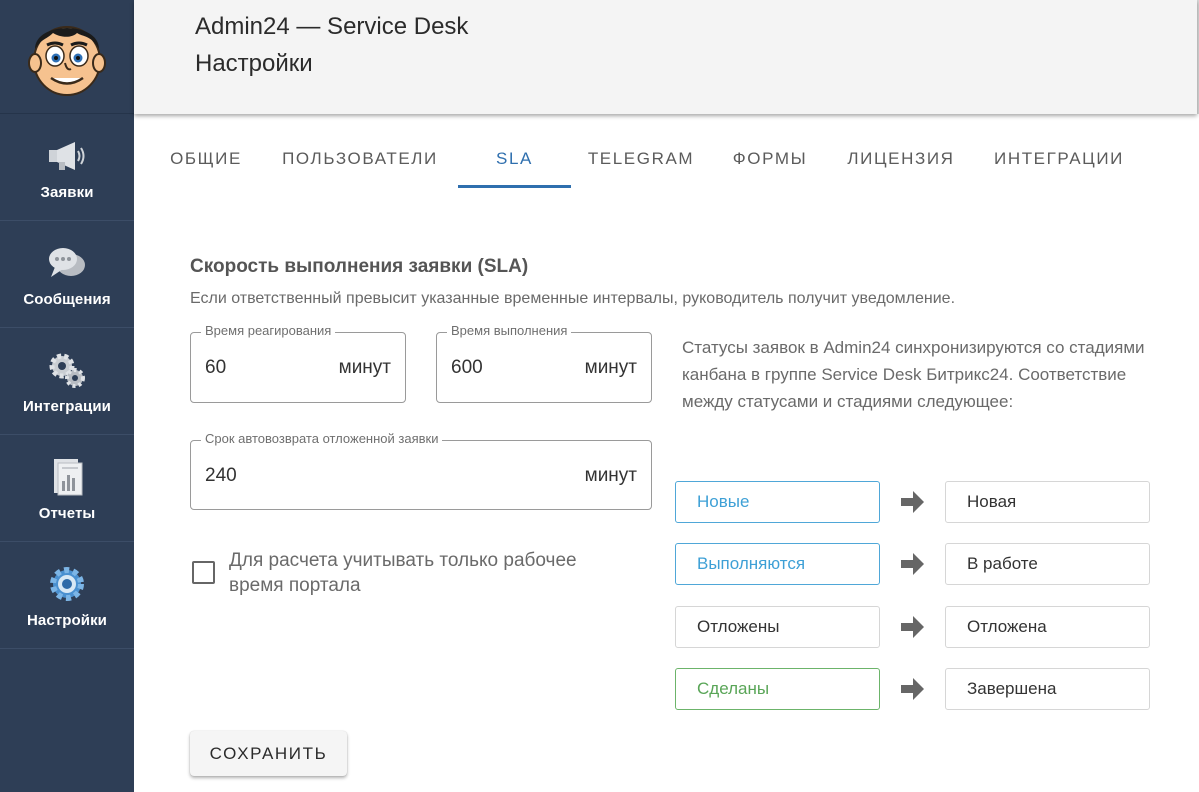 This screenshot has height=792, width=1199. What do you see at coordinates (67, 620) in the screenshot?
I see `sidebar-item-label: Настройки` at bounding box center [67, 620].